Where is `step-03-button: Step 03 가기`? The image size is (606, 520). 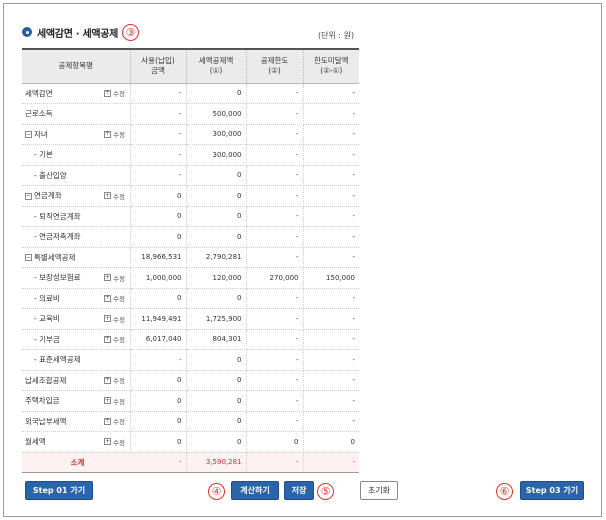
step-03-button: Step 03 가기 is located at coordinates (552, 490).